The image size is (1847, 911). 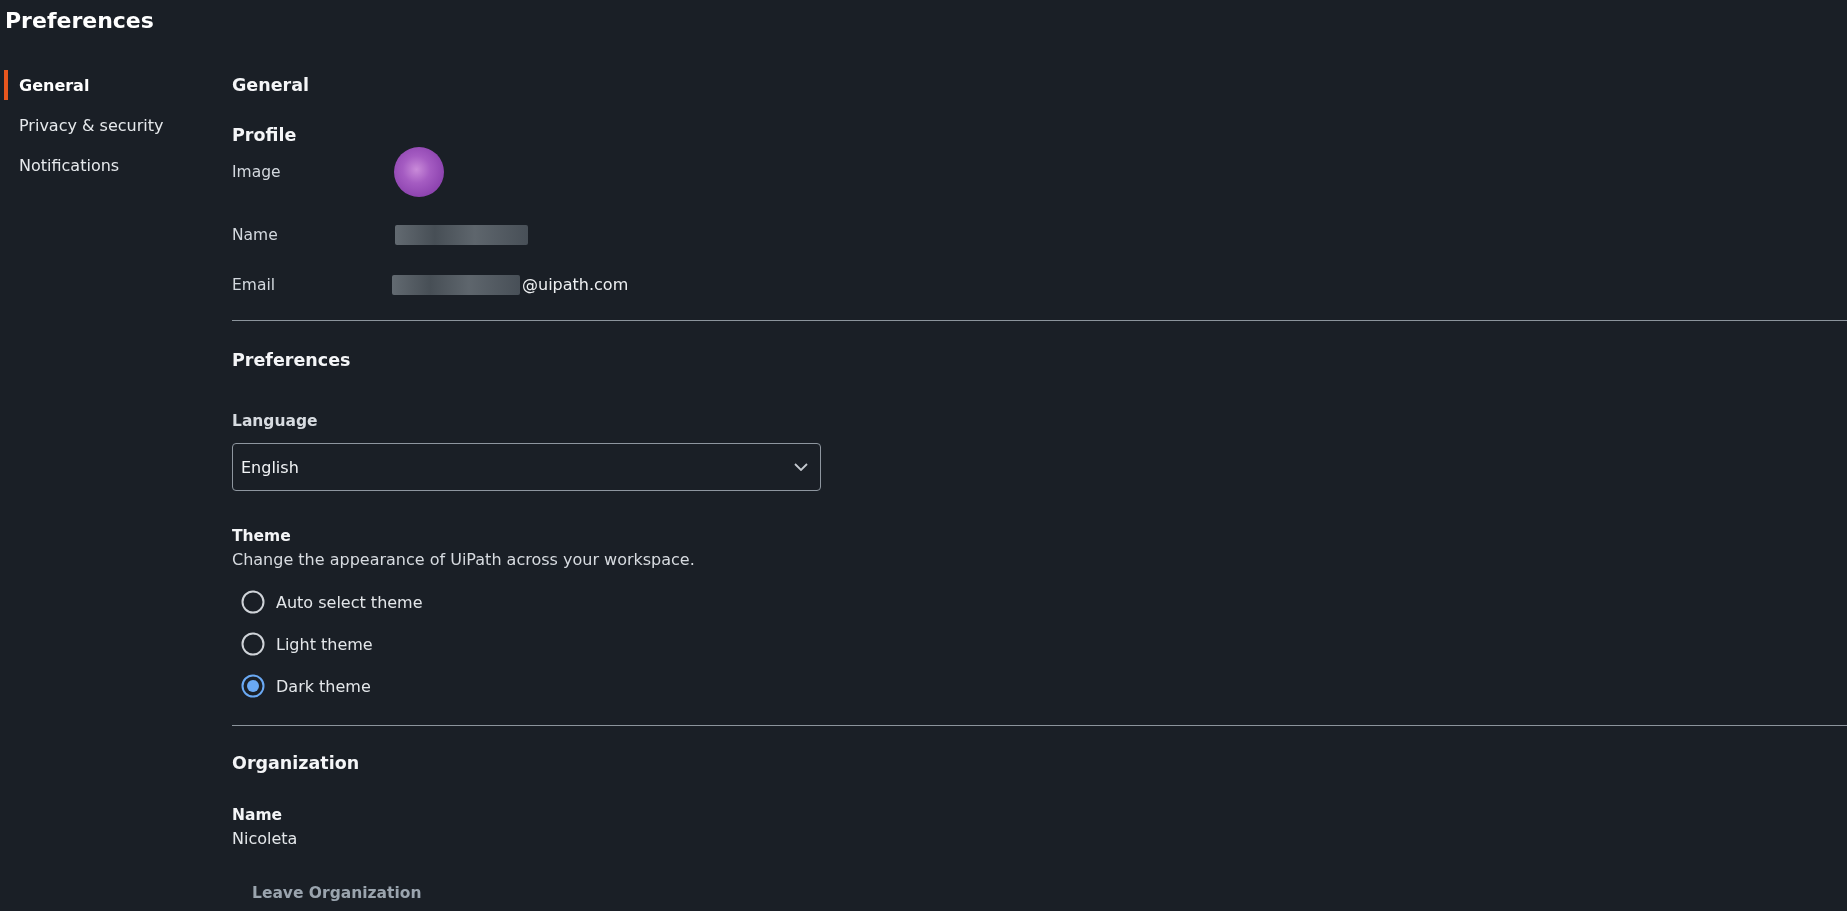 I want to click on section-heading: General, so click(x=270, y=85).